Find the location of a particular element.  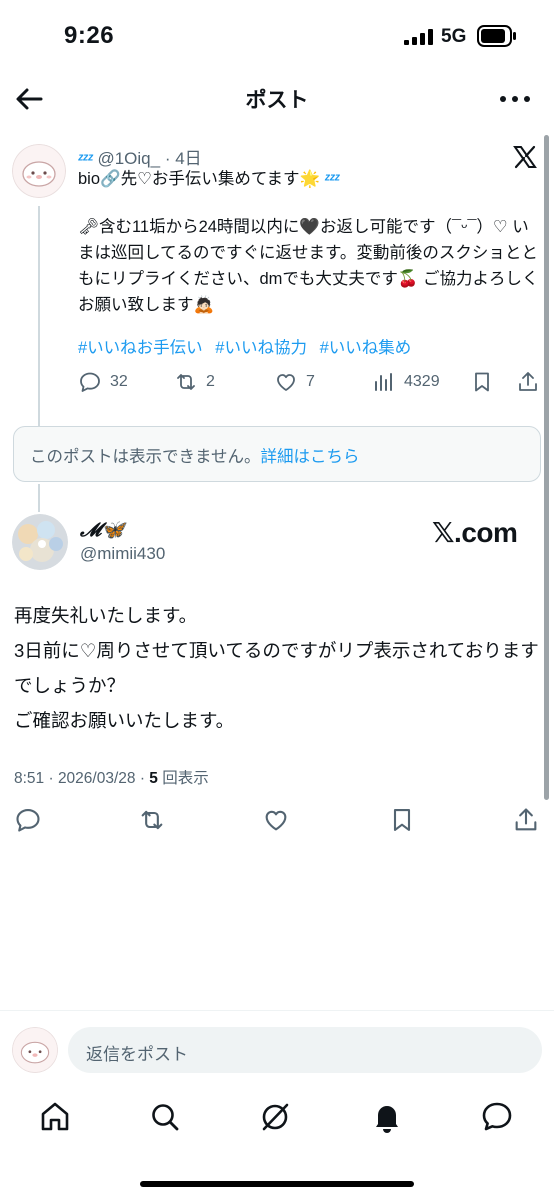

reply-input: 返信をポスト is located at coordinates (305, 1050).